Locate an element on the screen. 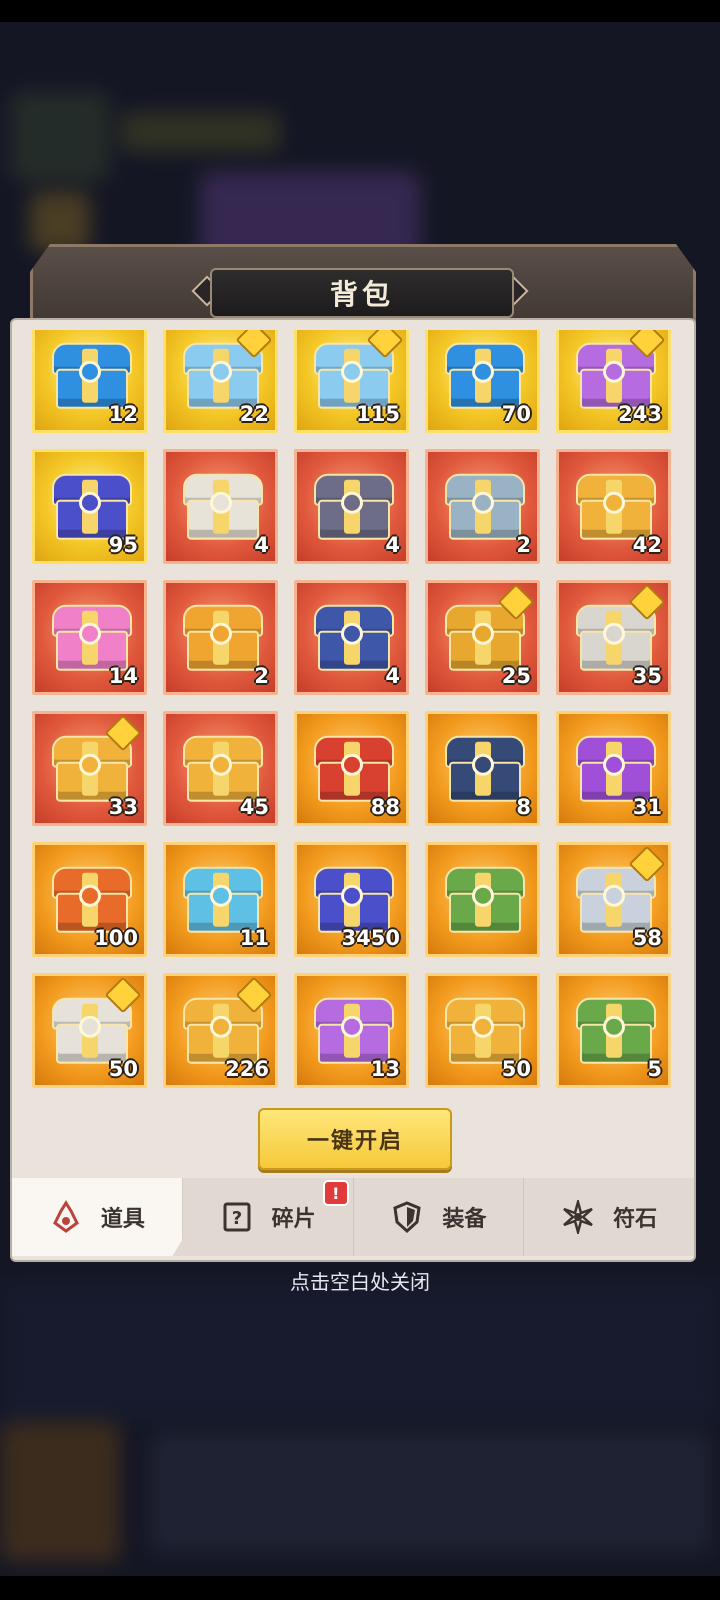 The image size is (720, 1600). item-count: 3450 is located at coordinates (370, 938).